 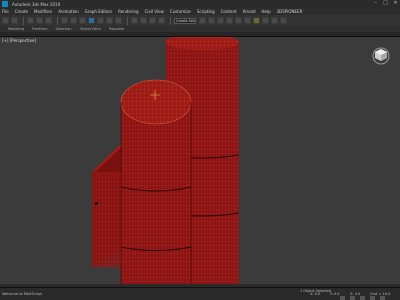 I want to click on move-icon, so click(x=91, y=20).